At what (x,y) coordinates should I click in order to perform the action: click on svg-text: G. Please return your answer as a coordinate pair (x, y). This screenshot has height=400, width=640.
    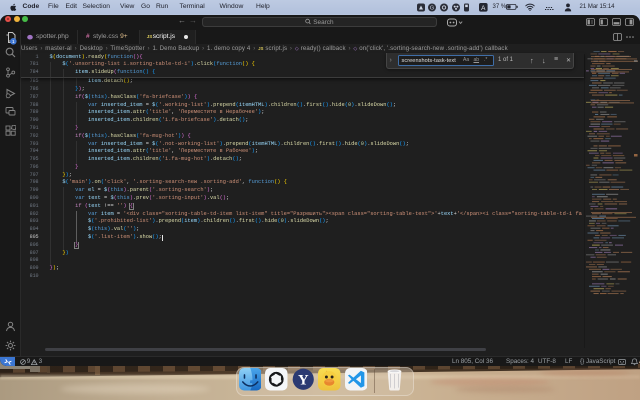
    Looking at the image, I should click on (432, 8).